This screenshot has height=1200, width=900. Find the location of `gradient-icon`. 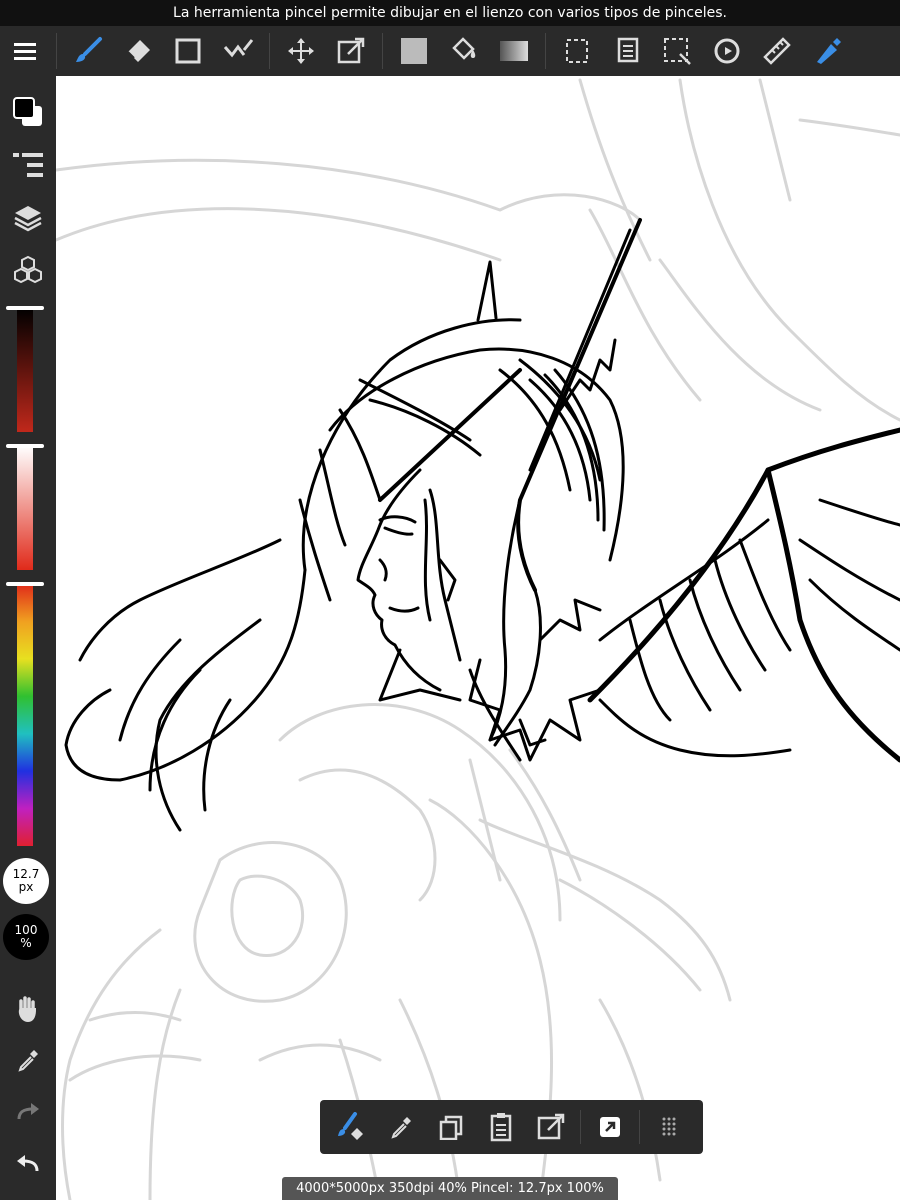

gradient-icon is located at coordinates (514, 51).